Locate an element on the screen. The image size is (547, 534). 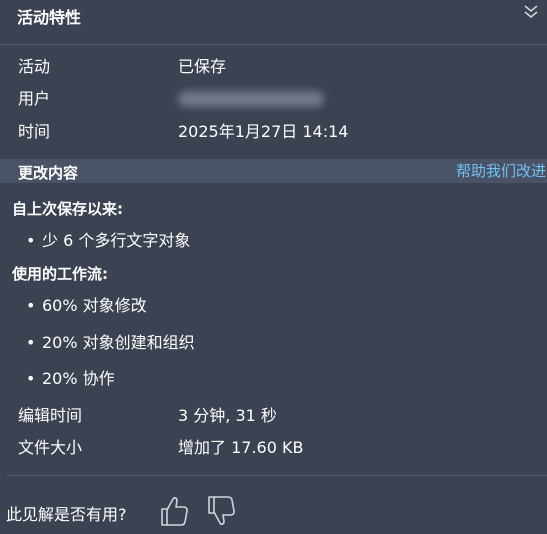
stat-row-file-size: 文件大小 增加了 17.60 KB is located at coordinates (273, 448).